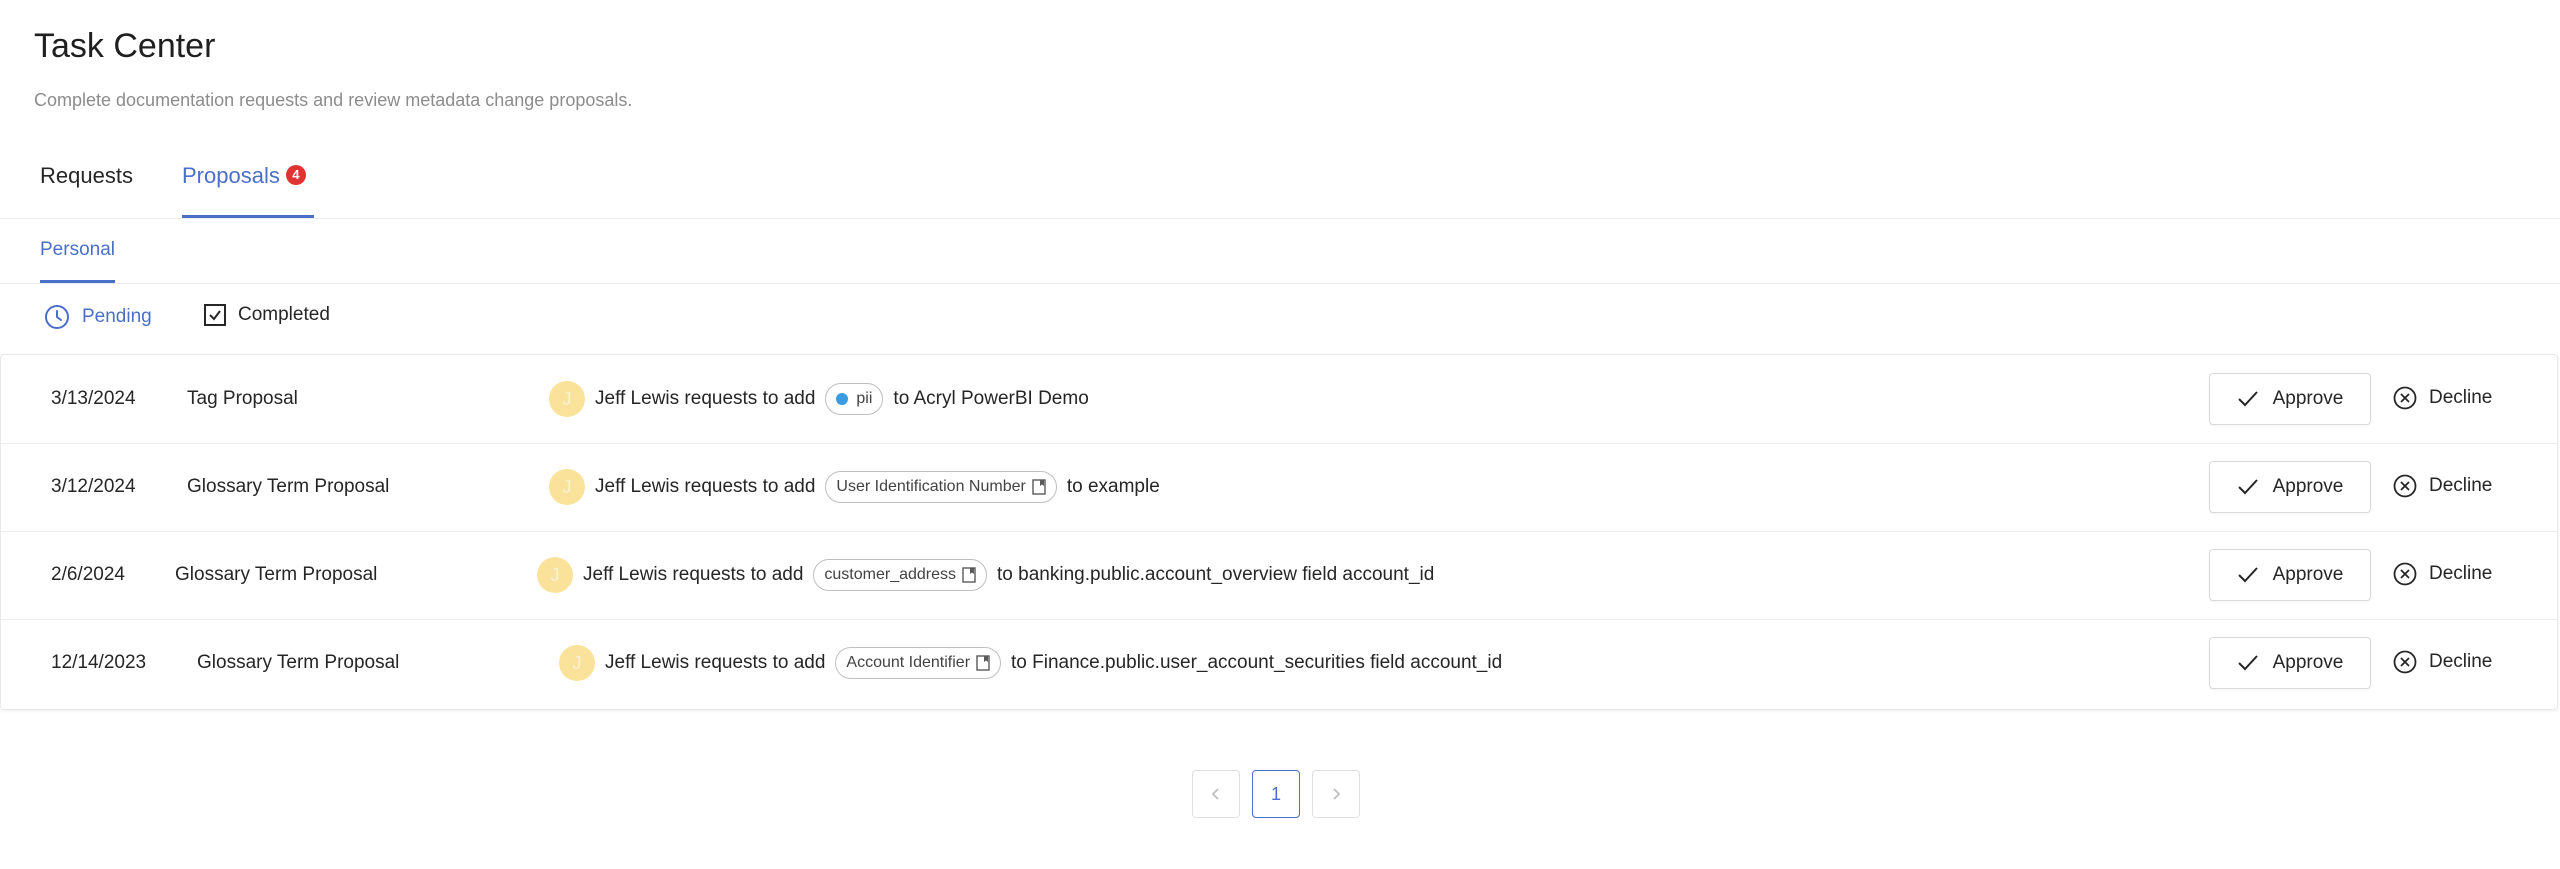  I want to click on tab-proposals: Proposals 4, so click(248, 191).